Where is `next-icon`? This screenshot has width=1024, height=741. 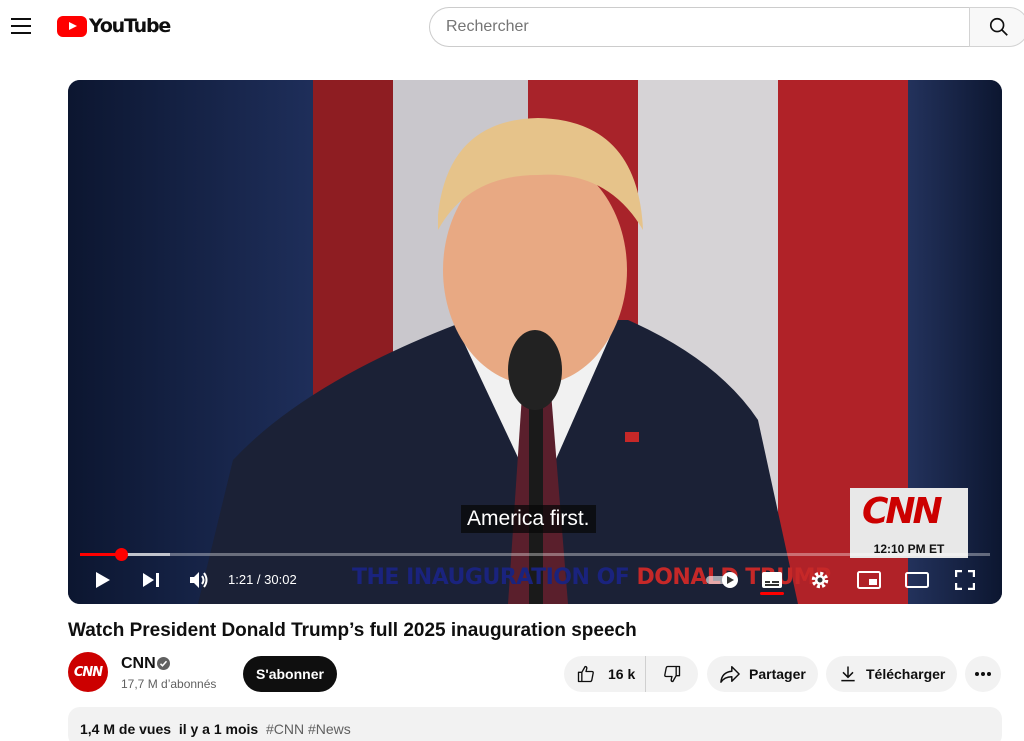
next-icon is located at coordinates (151, 580).